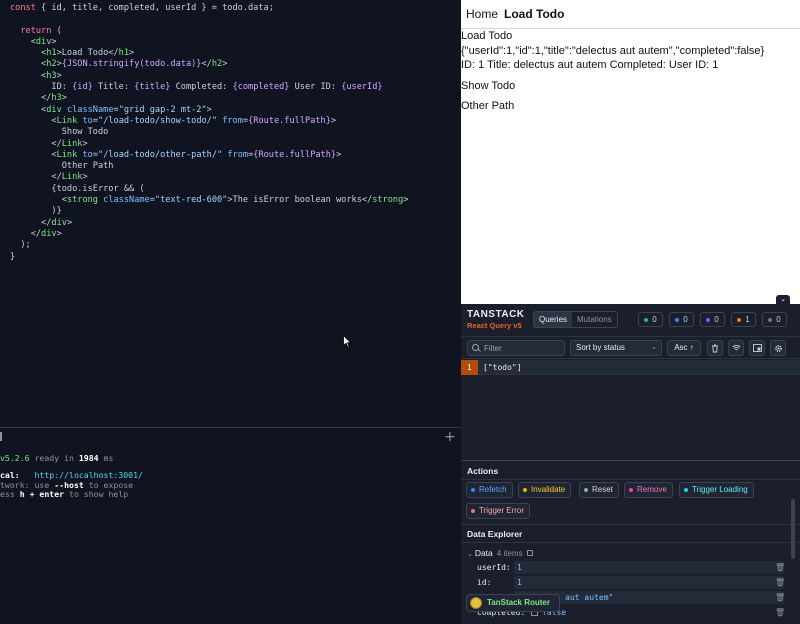 The height and width of the screenshot is (624, 800). What do you see at coordinates (482, 14) in the screenshot?
I see `nav-home-link: Home` at bounding box center [482, 14].